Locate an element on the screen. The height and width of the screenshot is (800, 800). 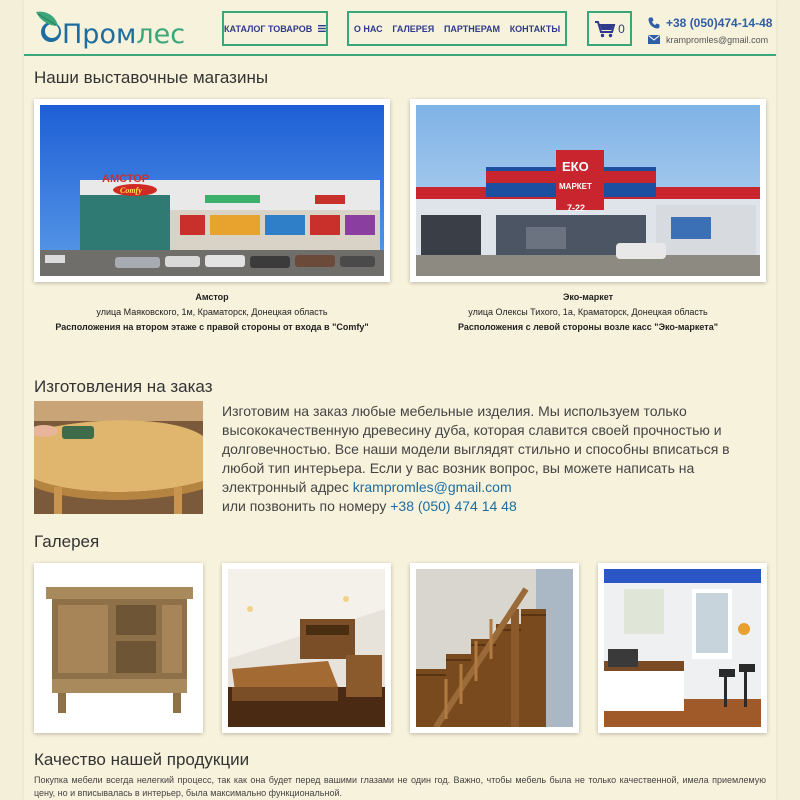
cart-count: 0 is located at coordinates (621, 28).